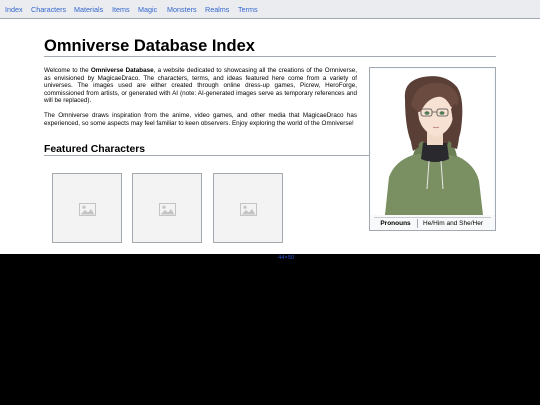 The image size is (540, 405). I want to click on nav-link-items: Items, so click(121, 9).